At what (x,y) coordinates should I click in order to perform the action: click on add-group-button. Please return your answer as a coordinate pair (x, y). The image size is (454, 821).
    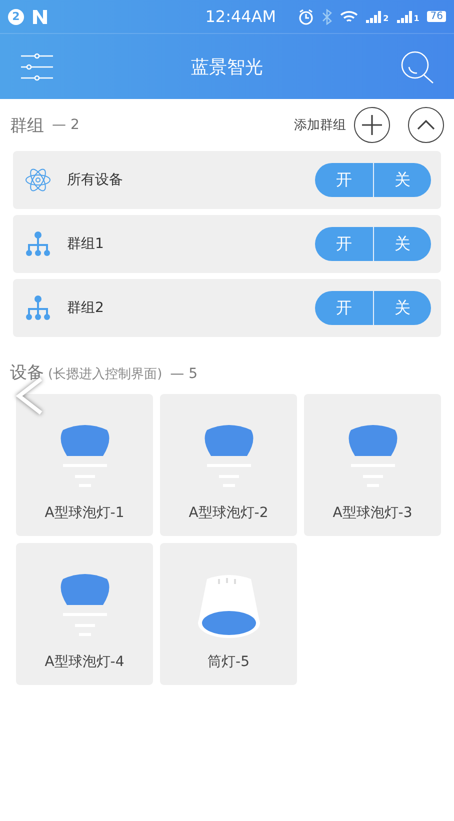
    Looking at the image, I should click on (372, 125).